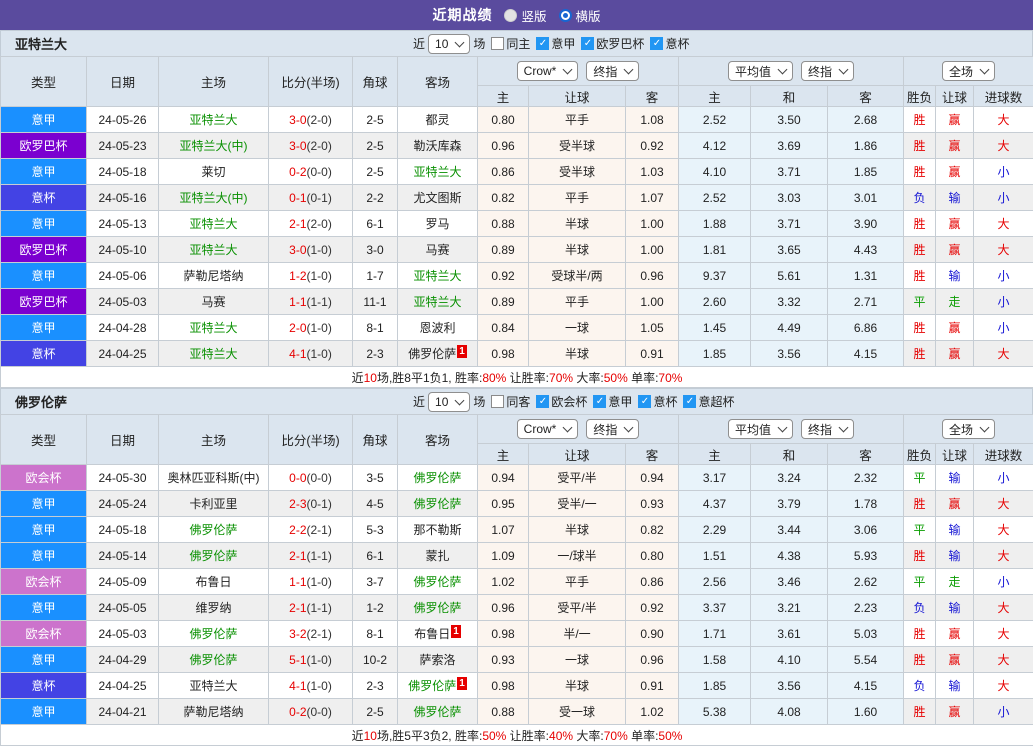  What do you see at coordinates (297, 478) in the screenshot?
I see `fulltime-score: 0-0` at bounding box center [297, 478].